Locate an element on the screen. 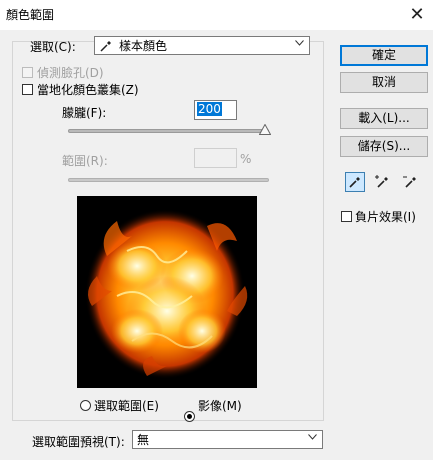  select-value: 樣本顏色 is located at coordinates (143, 46).